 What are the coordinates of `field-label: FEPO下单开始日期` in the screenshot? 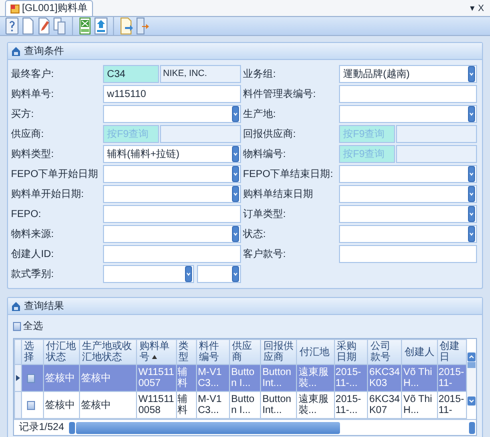 It's located at (55, 175).